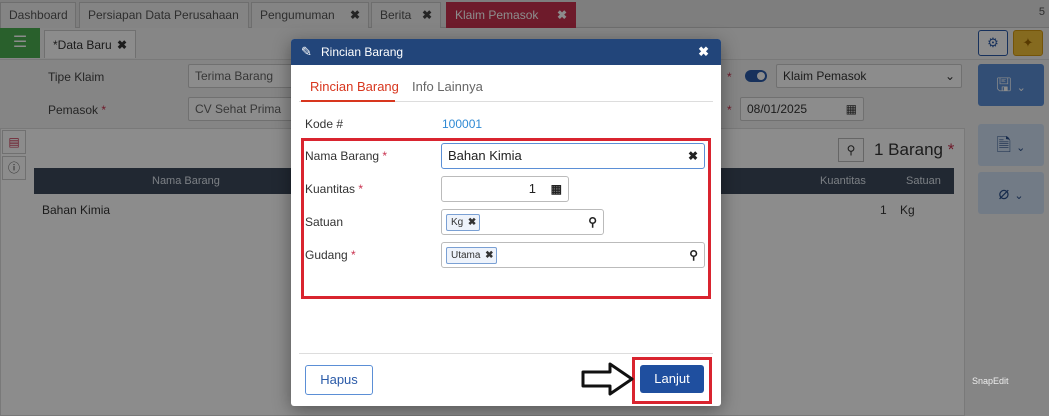 The height and width of the screenshot is (416, 1049). I want to click on kode-value: 100001, so click(462, 124).